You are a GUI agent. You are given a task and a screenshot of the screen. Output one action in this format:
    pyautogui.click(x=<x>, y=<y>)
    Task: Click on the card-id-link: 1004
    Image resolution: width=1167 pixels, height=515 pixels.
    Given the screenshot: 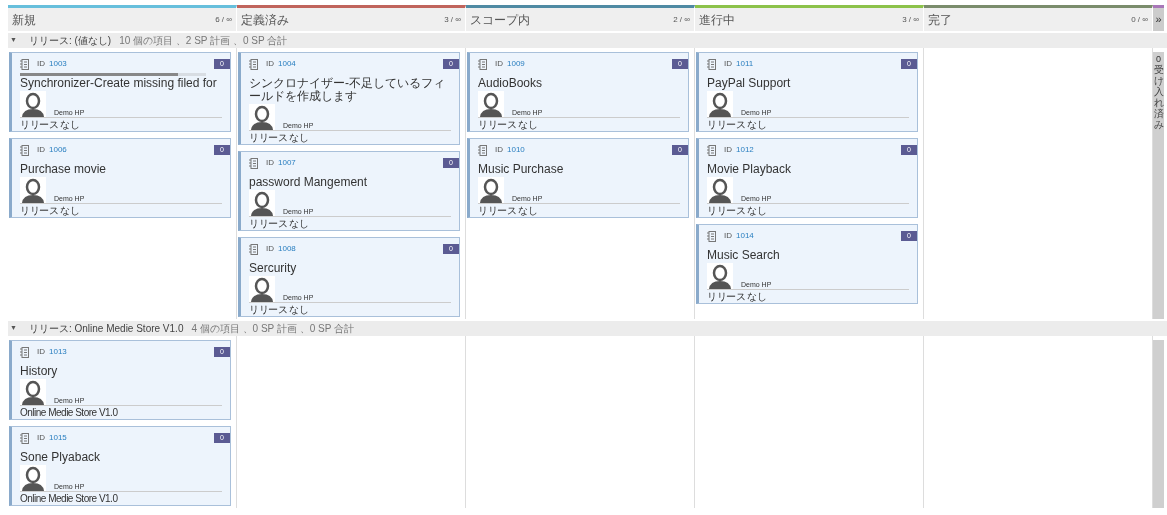 What is the action you would take?
    pyautogui.click(x=287, y=64)
    